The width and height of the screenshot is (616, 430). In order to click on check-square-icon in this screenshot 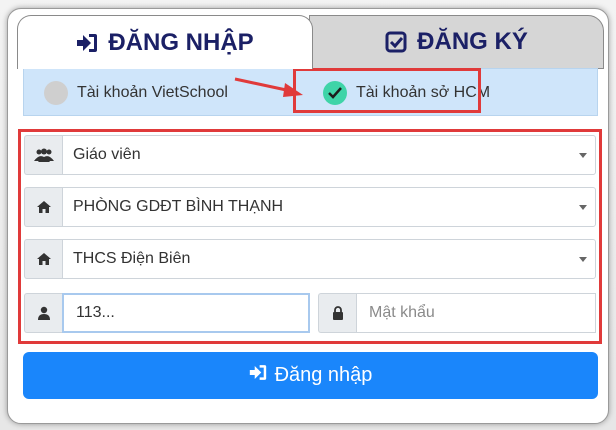, I will do `click(396, 42)`.